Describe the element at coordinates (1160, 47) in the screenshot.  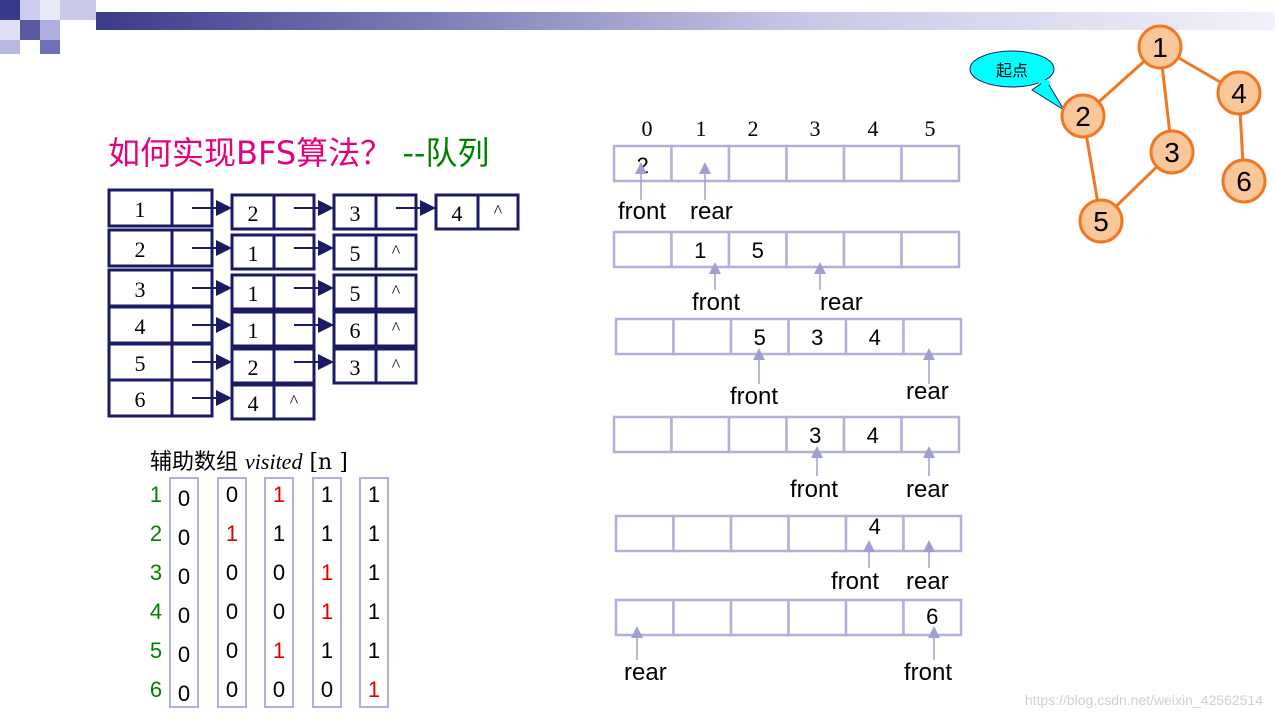
I see `graph-node-label: 1` at that location.